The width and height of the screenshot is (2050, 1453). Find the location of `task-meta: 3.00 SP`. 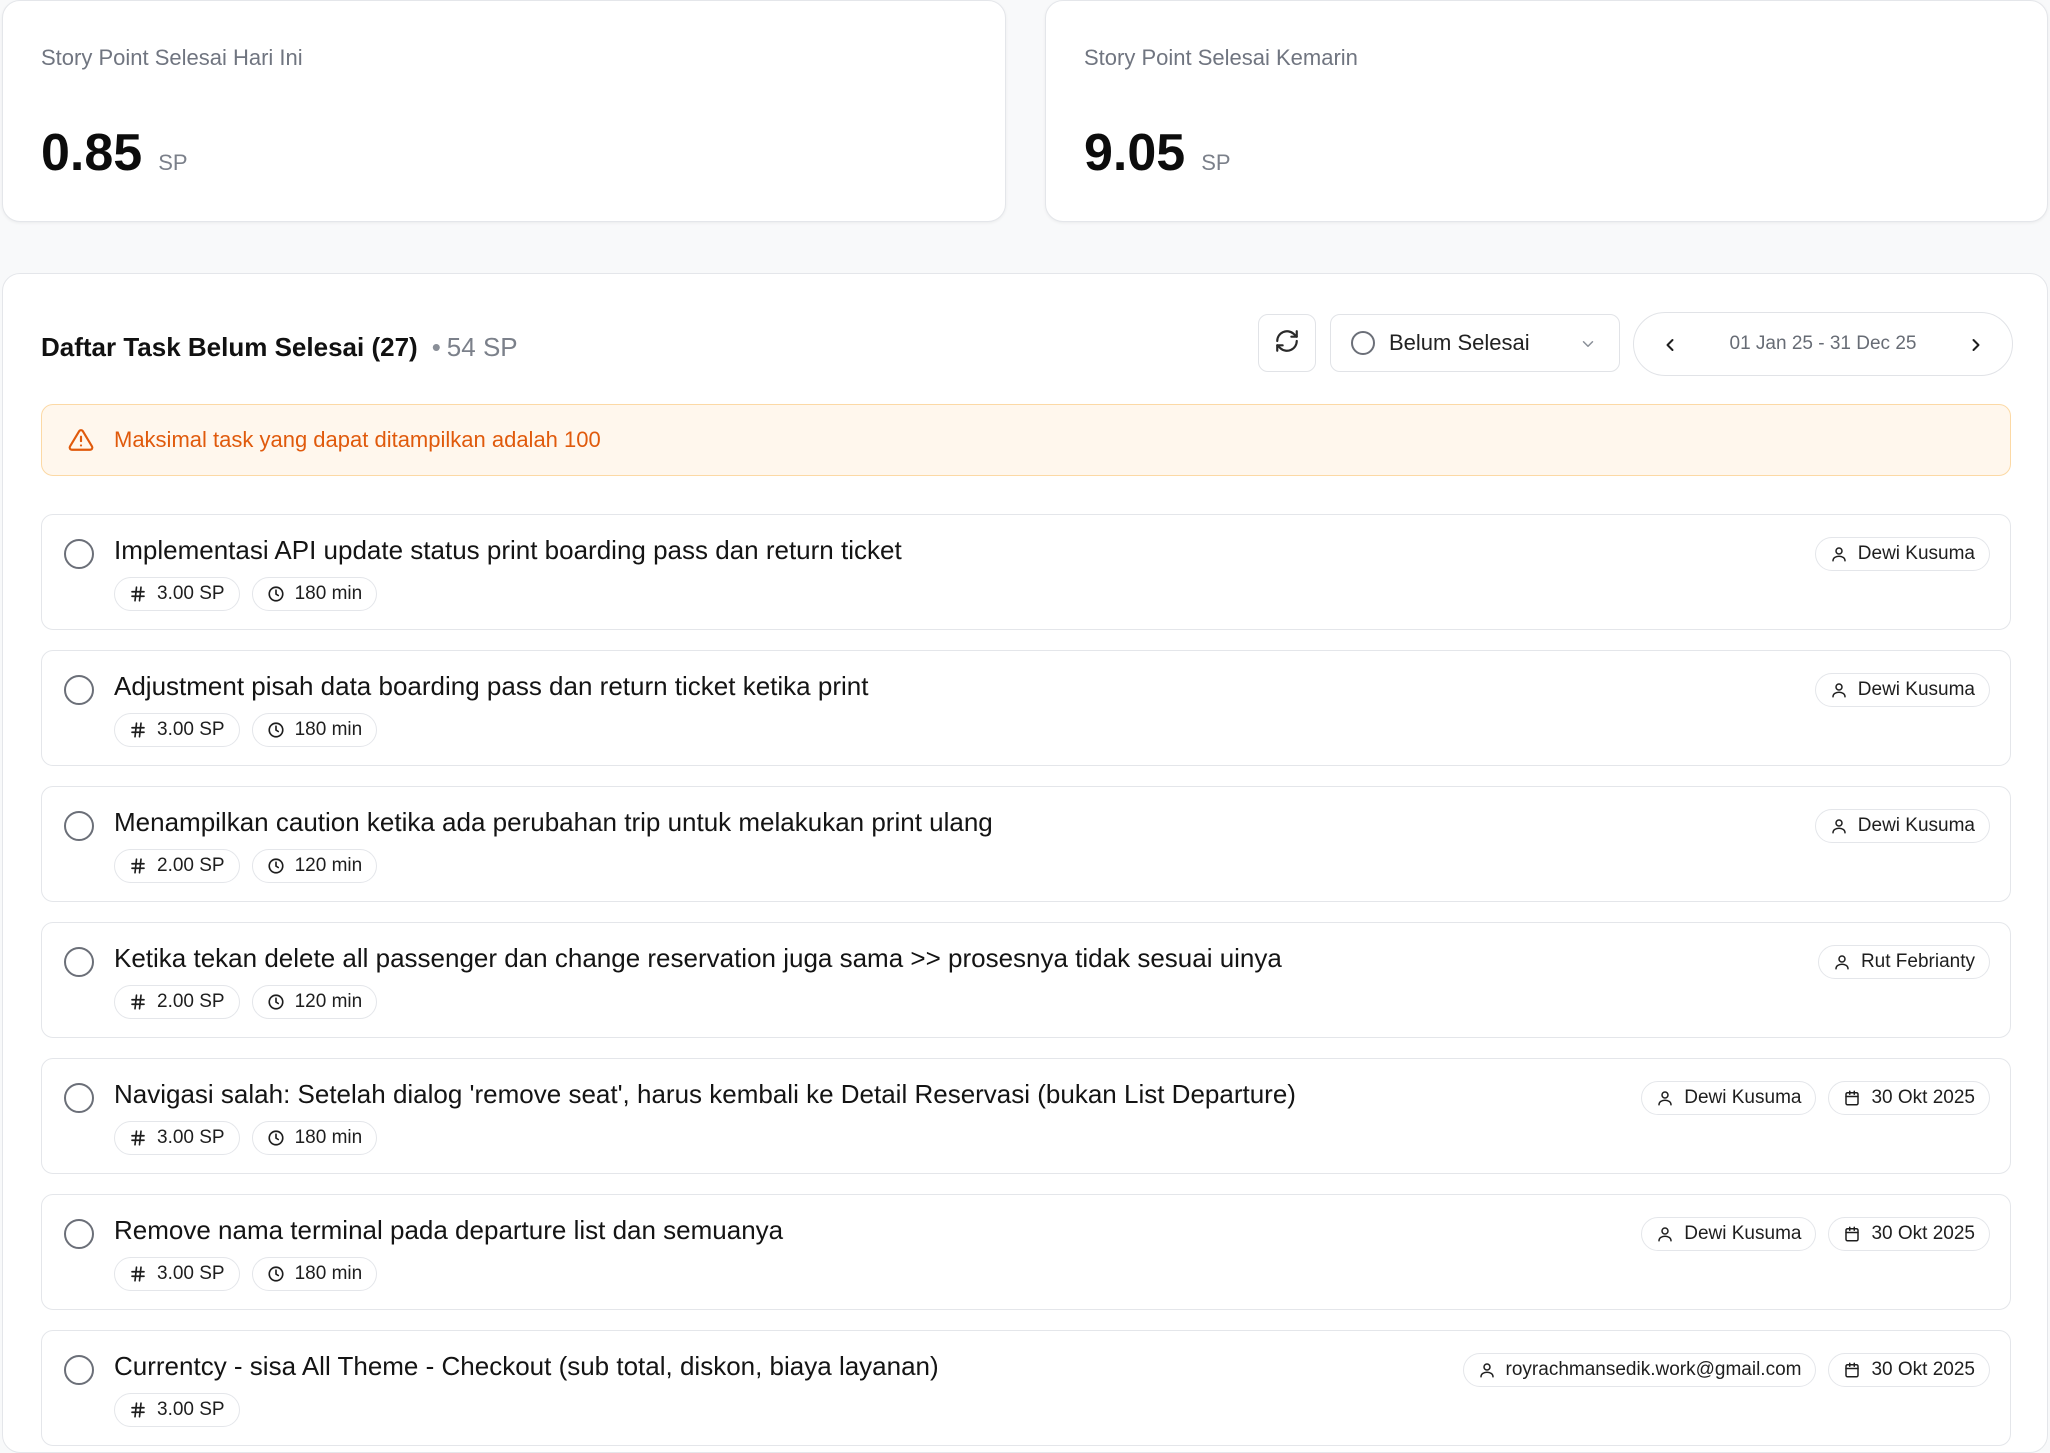

task-meta: 3.00 SP is located at coordinates (177, 1410).